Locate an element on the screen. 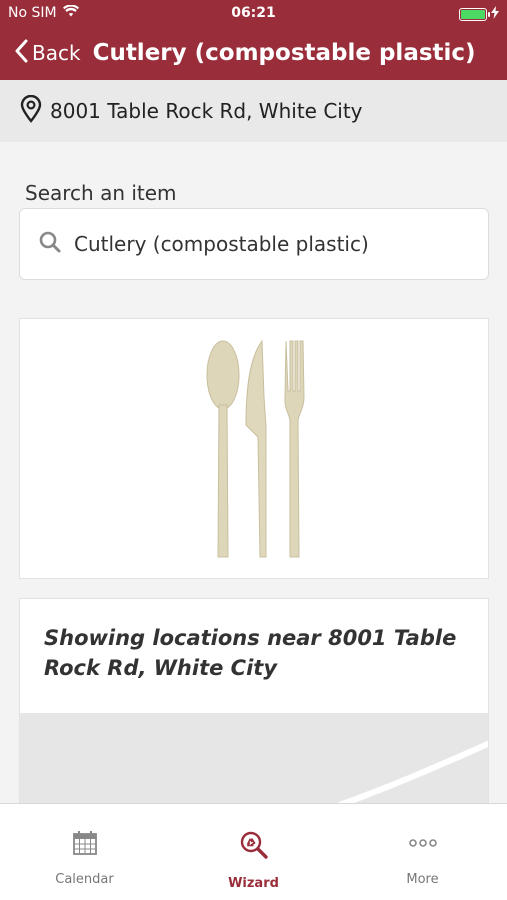 This screenshot has height=900, width=507. navigation-bar: Back Cutlery (compostable plastic) is located at coordinates (253, 53).